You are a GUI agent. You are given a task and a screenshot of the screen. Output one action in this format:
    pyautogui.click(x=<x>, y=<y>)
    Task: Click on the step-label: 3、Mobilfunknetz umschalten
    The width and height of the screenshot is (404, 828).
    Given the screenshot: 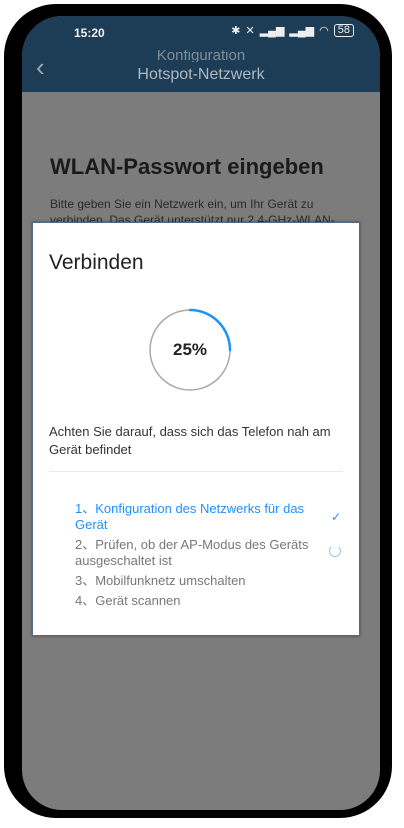 What is the action you would take?
    pyautogui.click(x=160, y=580)
    